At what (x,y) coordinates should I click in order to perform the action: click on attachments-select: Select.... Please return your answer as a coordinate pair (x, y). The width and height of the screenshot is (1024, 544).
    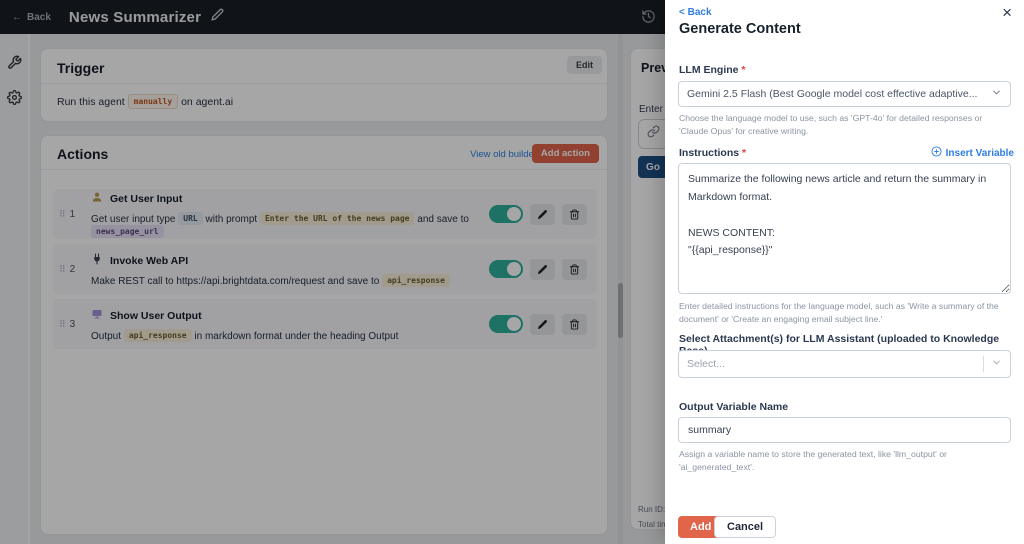
    Looking at the image, I should click on (844, 364).